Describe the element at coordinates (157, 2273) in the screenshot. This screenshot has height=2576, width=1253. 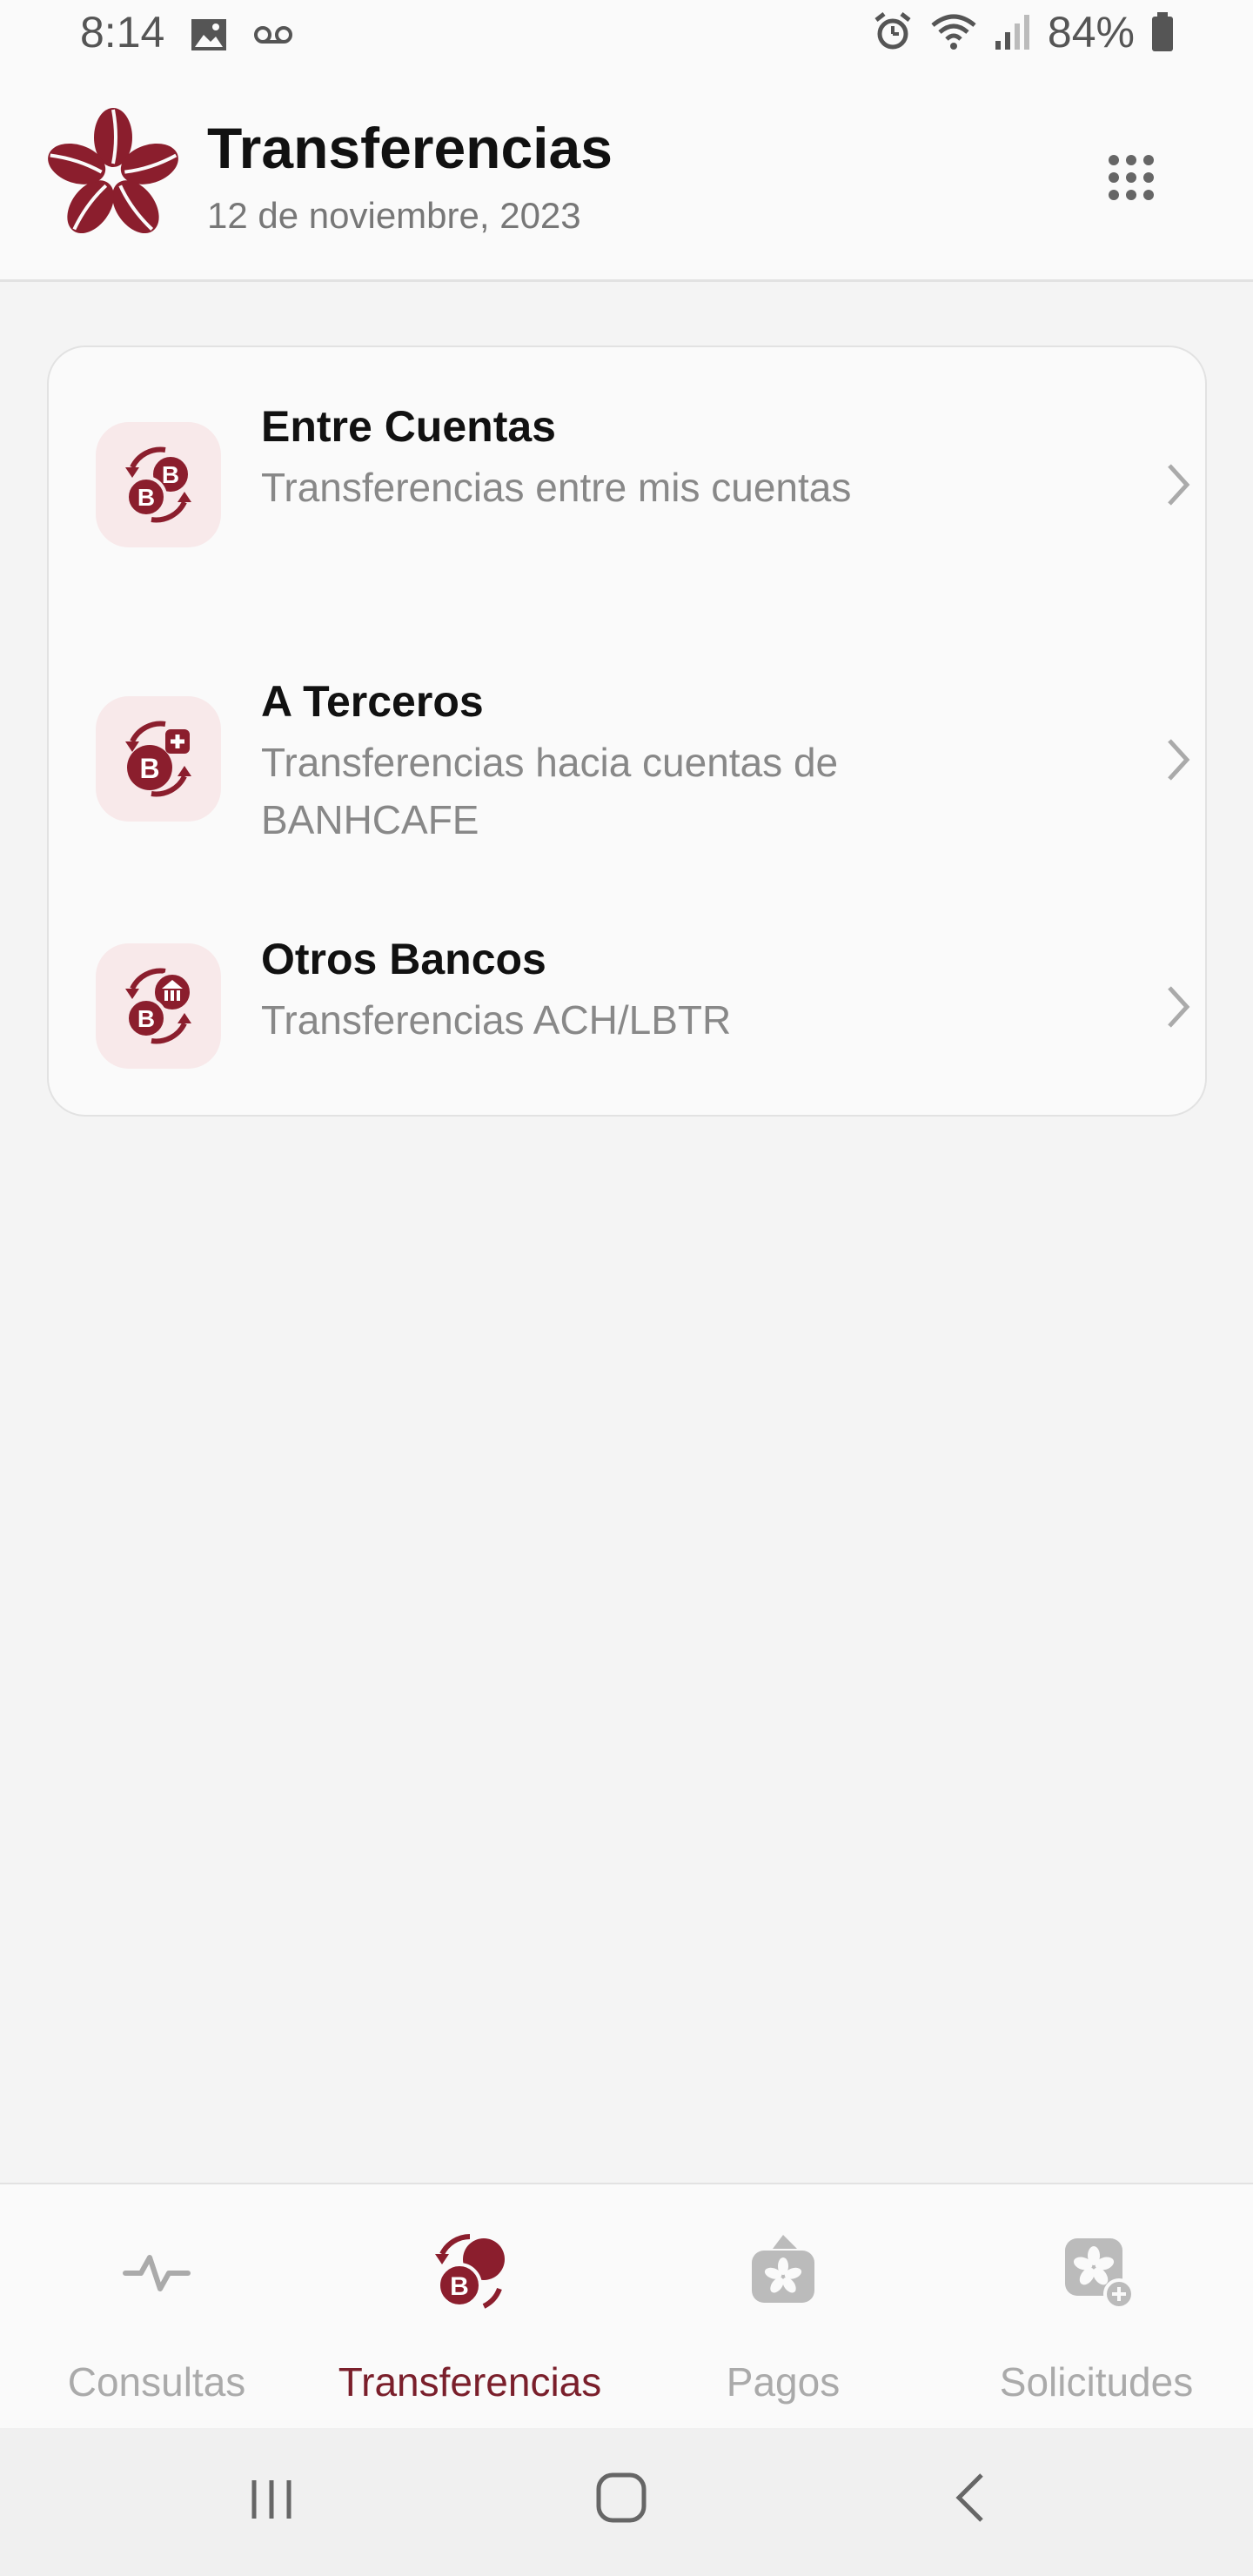
I see `activity-icon` at that location.